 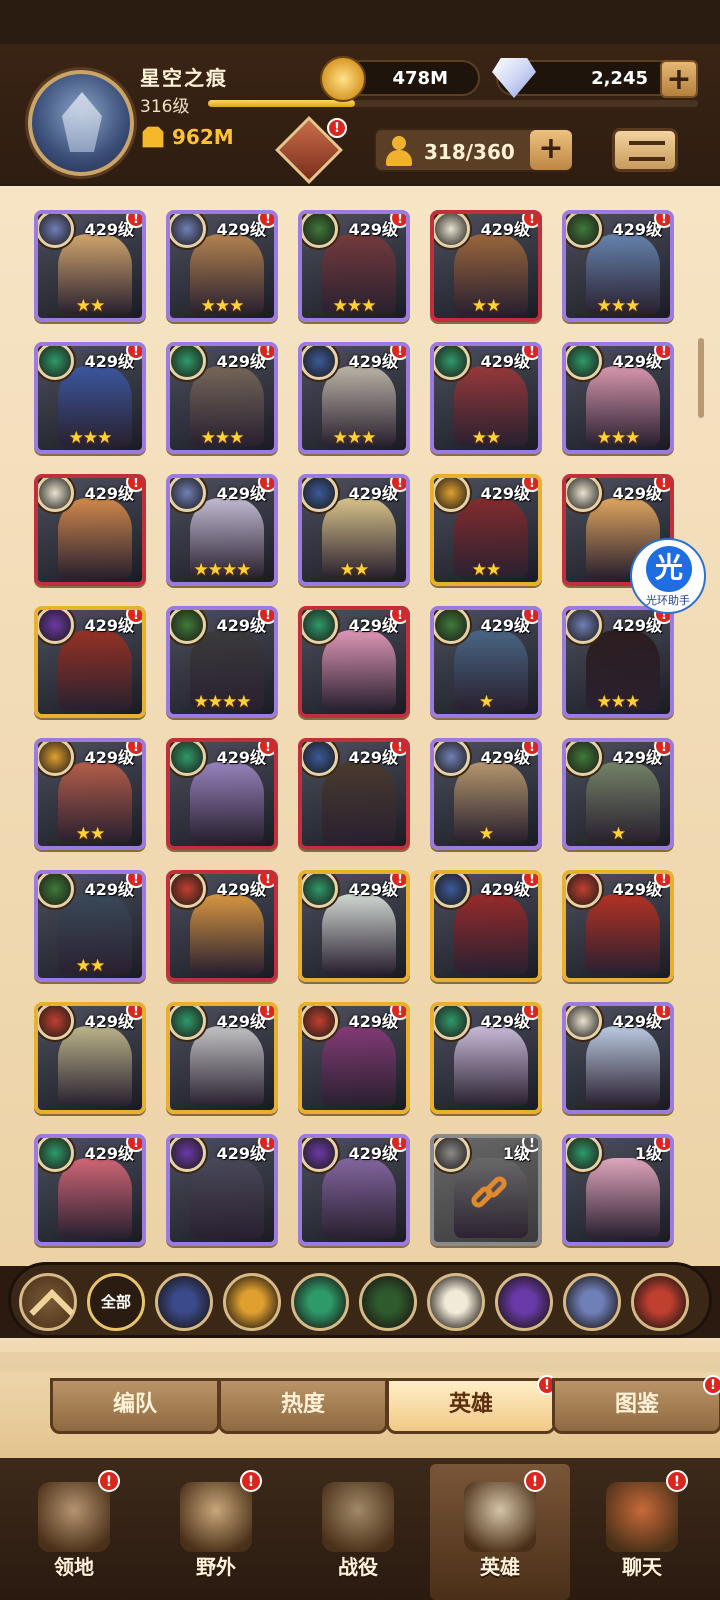 What do you see at coordinates (48, 1302) in the screenshot?
I see `collapse-up-icon` at bounding box center [48, 1302].